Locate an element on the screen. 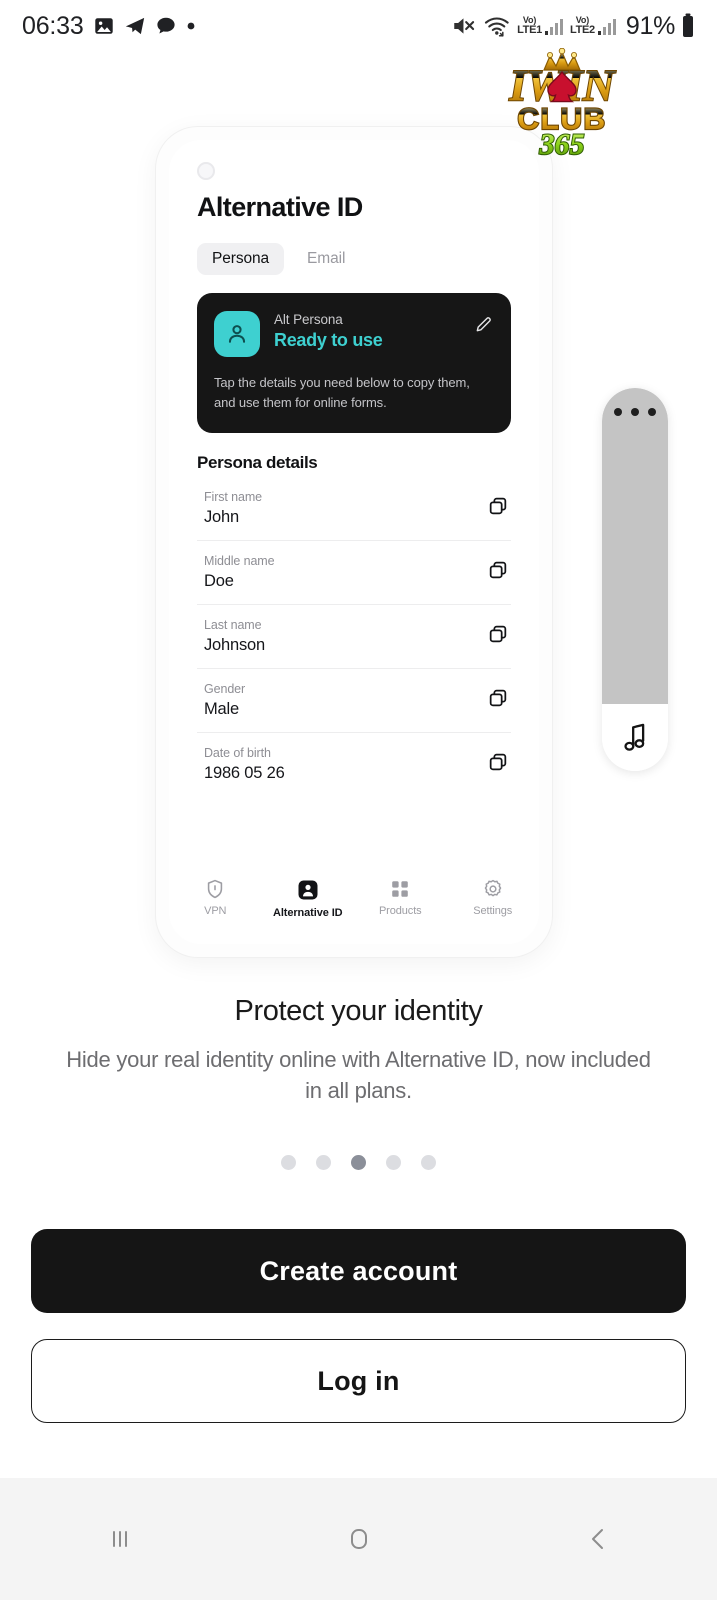  detail-value: Johnson is located at coordinates (234, 645).